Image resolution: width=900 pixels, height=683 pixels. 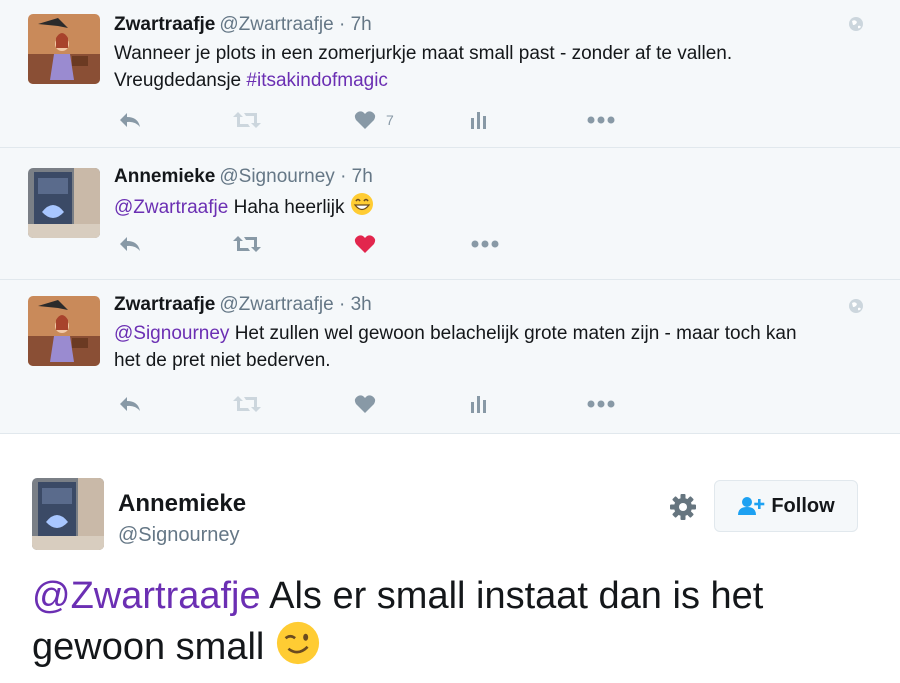 What do you see at coordinates (295, 304) in the screenshot?
I see `author-handle: @Zwartraafje · 3h` at bounding box center [295, 304].